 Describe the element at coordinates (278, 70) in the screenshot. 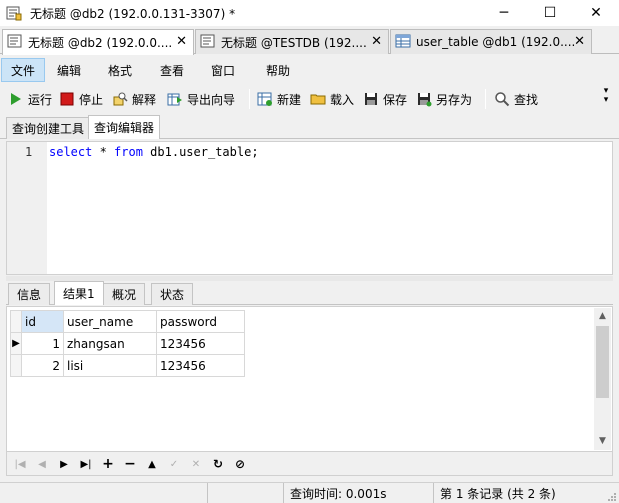

I see `menu-help: 帮助` at that location.